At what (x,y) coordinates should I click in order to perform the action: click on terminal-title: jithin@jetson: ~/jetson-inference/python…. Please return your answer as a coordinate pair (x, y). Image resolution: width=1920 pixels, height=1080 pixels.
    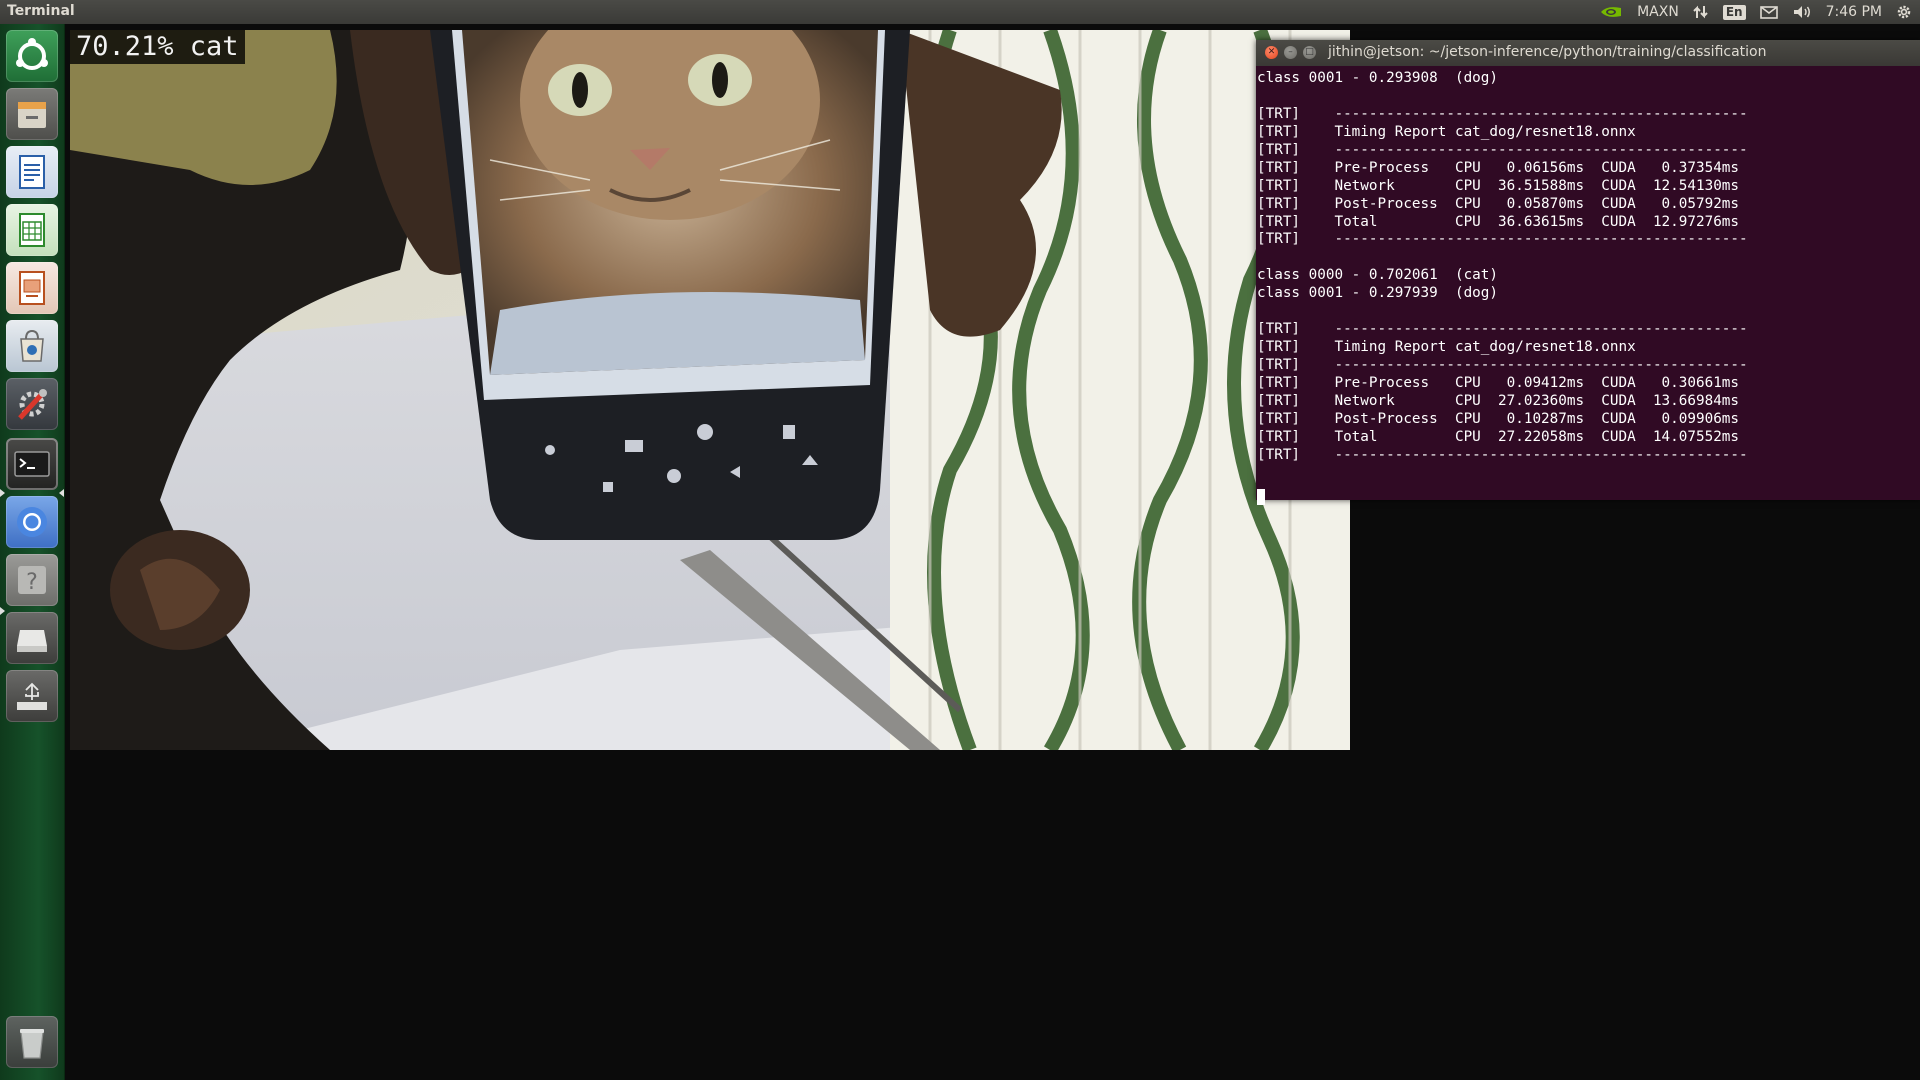
    Looking at the image, I should click on (1547, 52).